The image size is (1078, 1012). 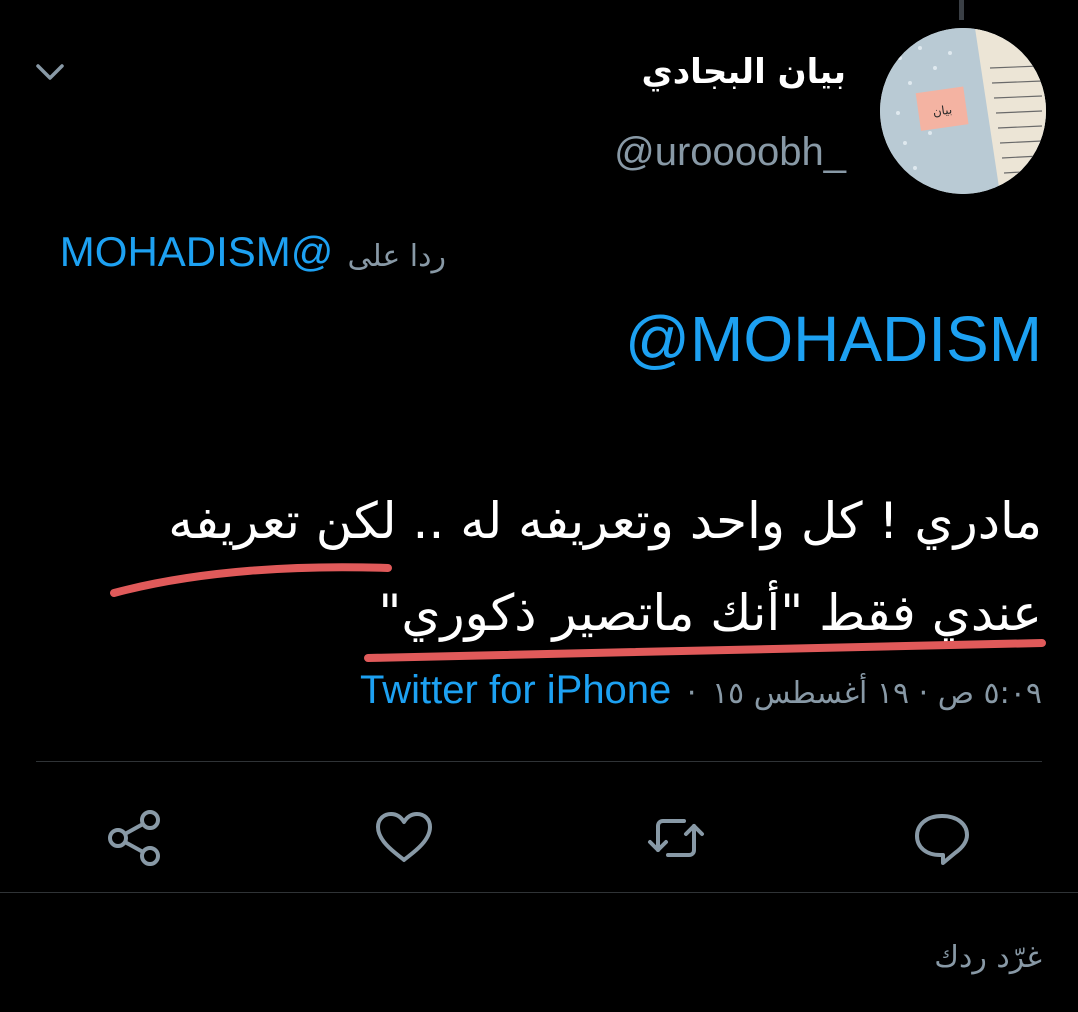 What do you see at coordinates (50, 73) in the screenshot?
I see `chevron-down-icon` at bounding box center [50, 73].